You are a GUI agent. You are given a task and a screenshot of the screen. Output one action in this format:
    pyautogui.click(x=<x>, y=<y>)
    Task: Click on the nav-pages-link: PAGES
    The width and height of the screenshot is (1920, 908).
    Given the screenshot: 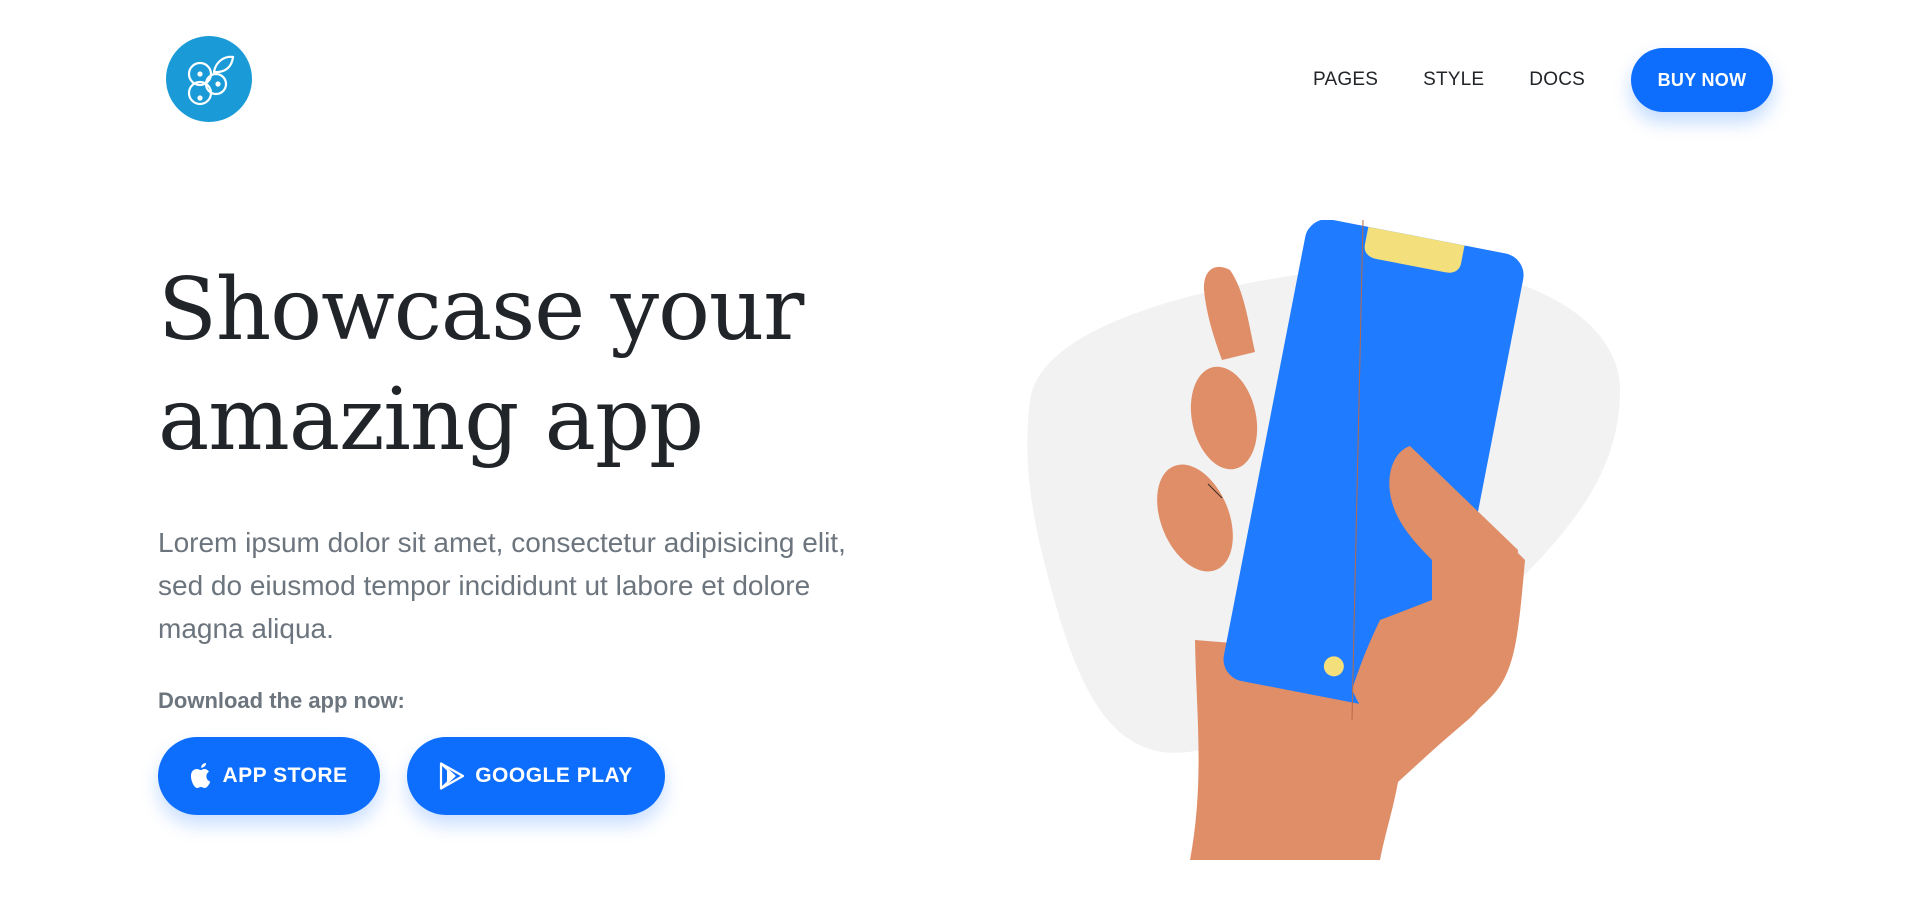 What is the action you would take?
    pyautogui.click(x=1345, y=80)
    